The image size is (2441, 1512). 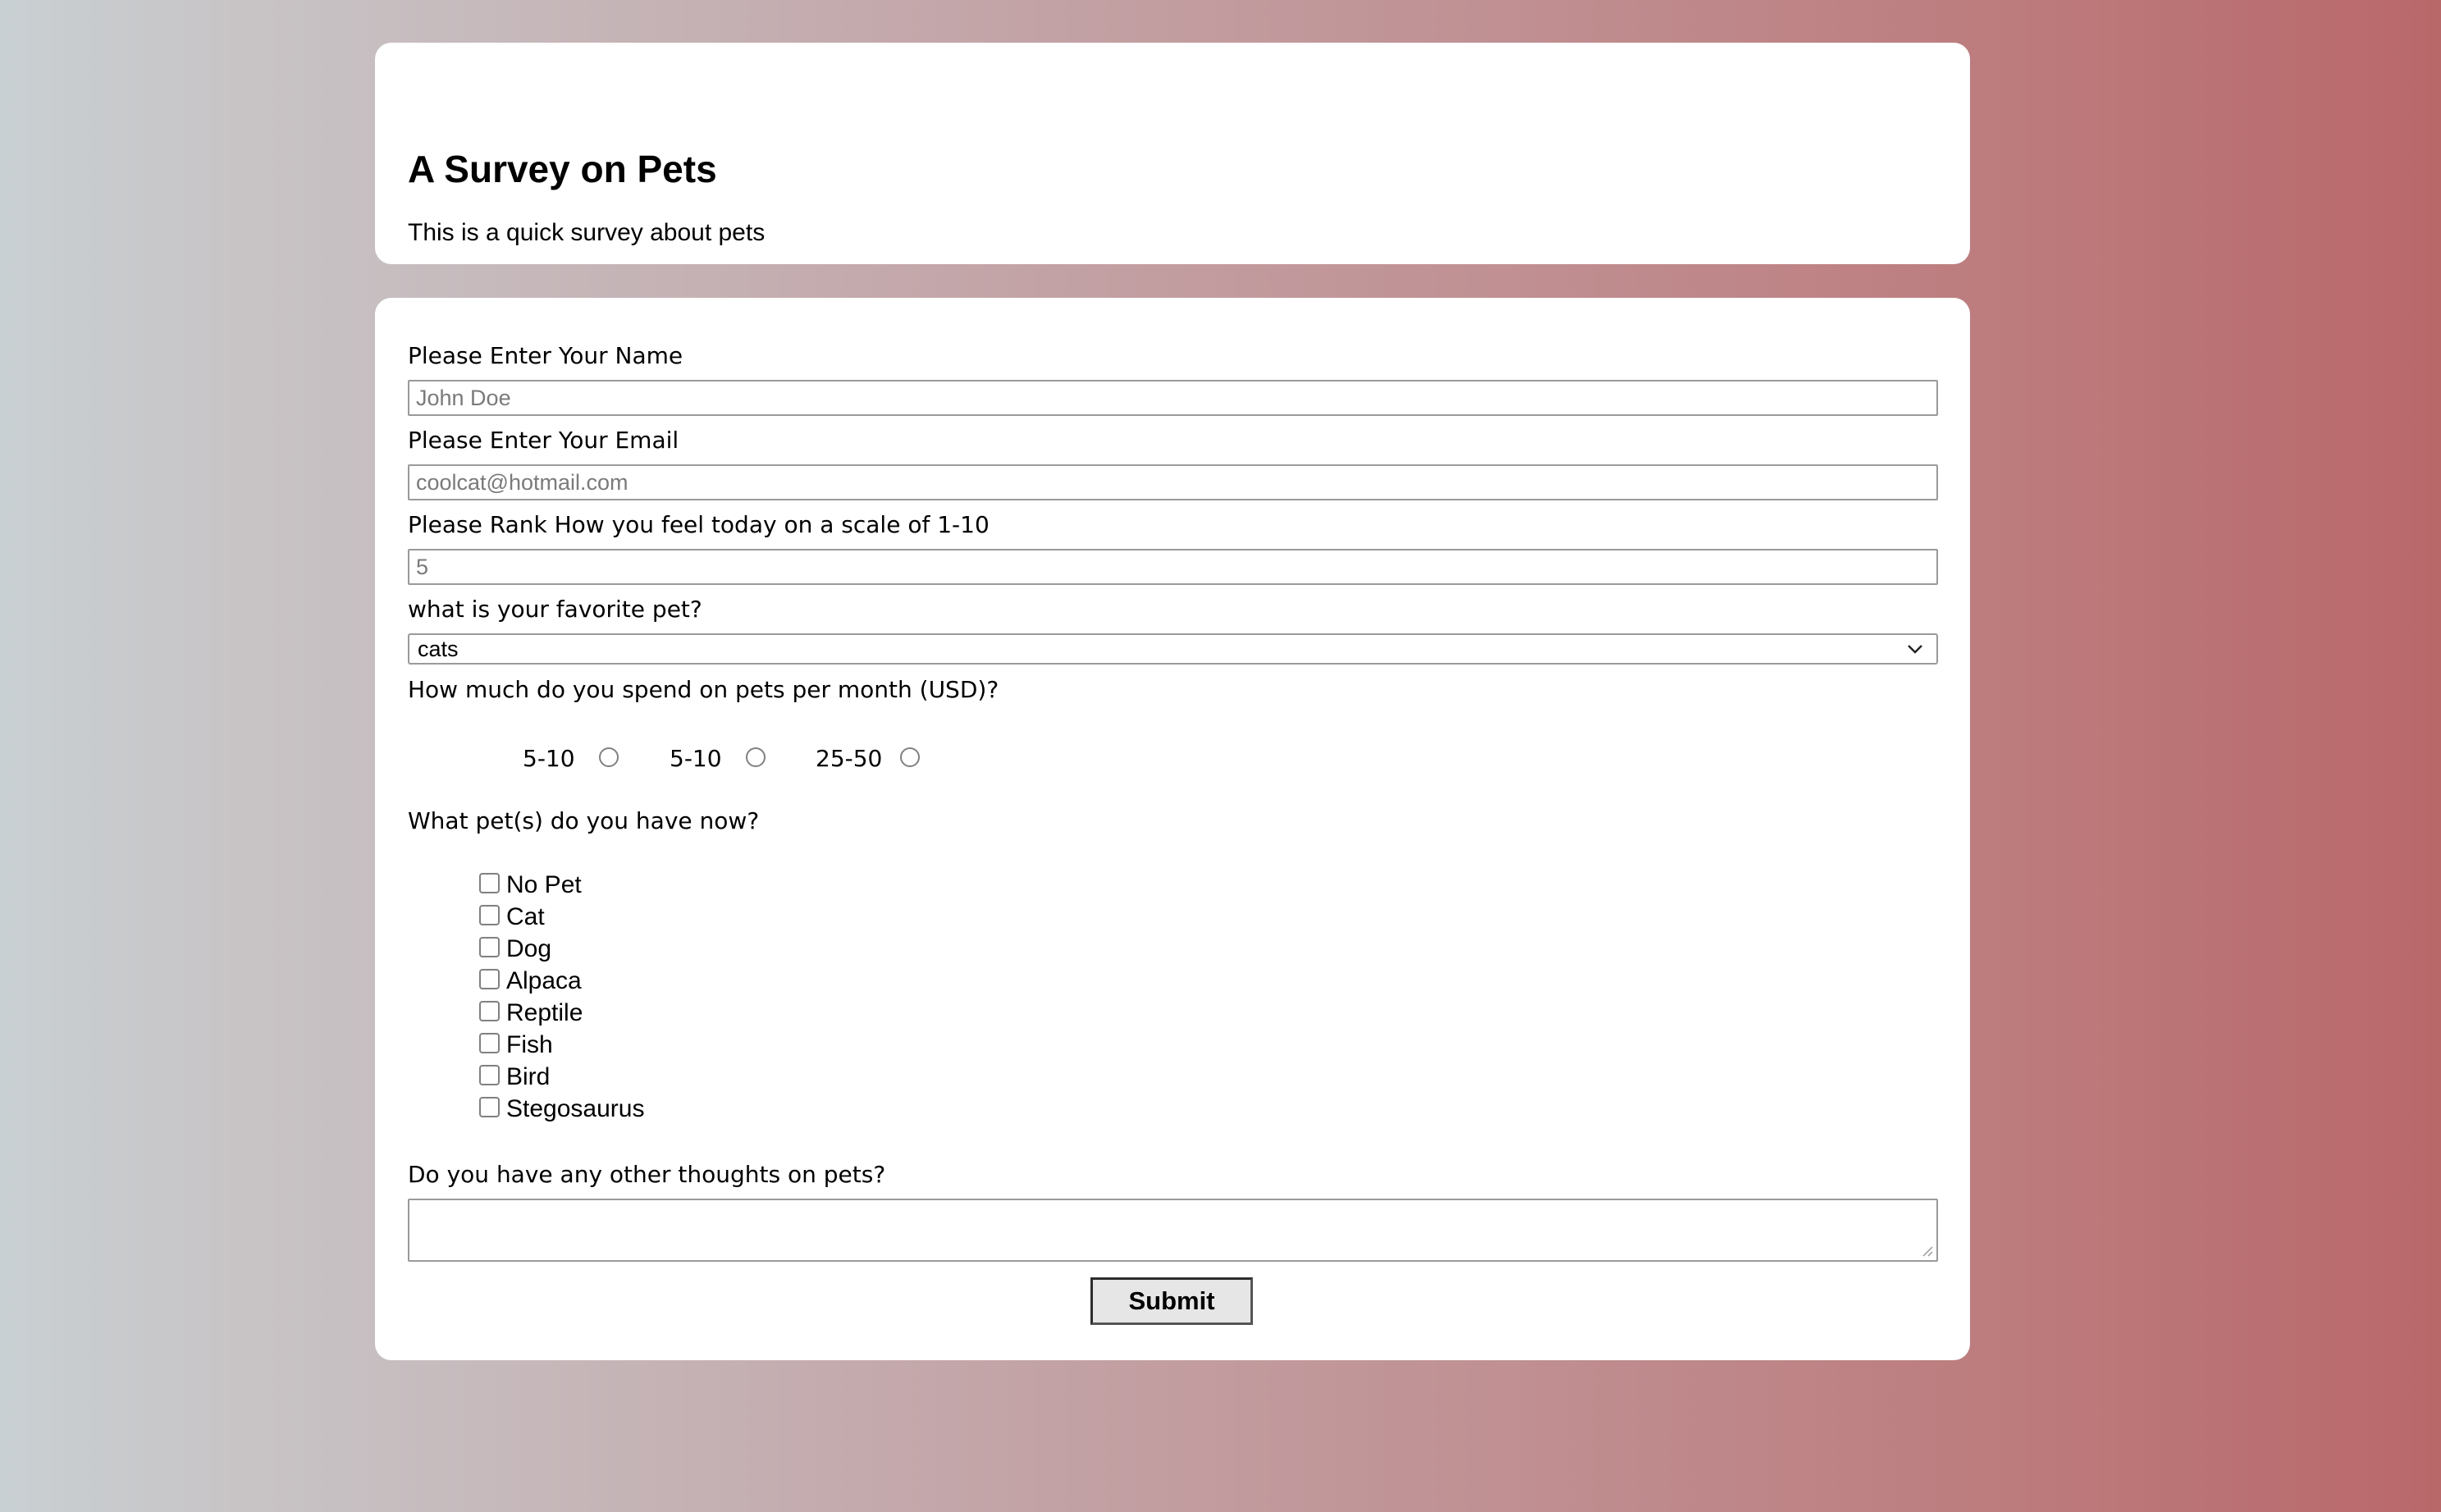 I want to click on rank-input, so click(x=1173, y=567).